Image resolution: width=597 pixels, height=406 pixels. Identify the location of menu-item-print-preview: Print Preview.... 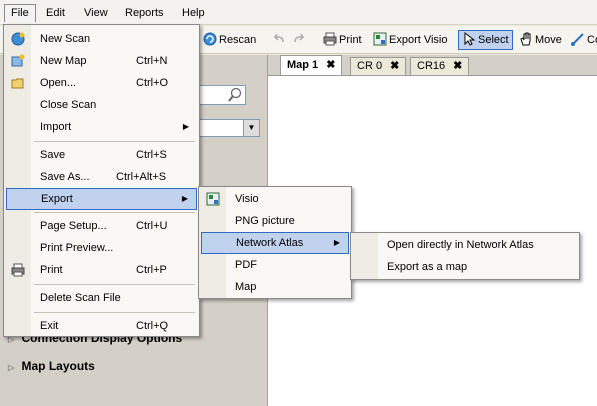
(101, 248).